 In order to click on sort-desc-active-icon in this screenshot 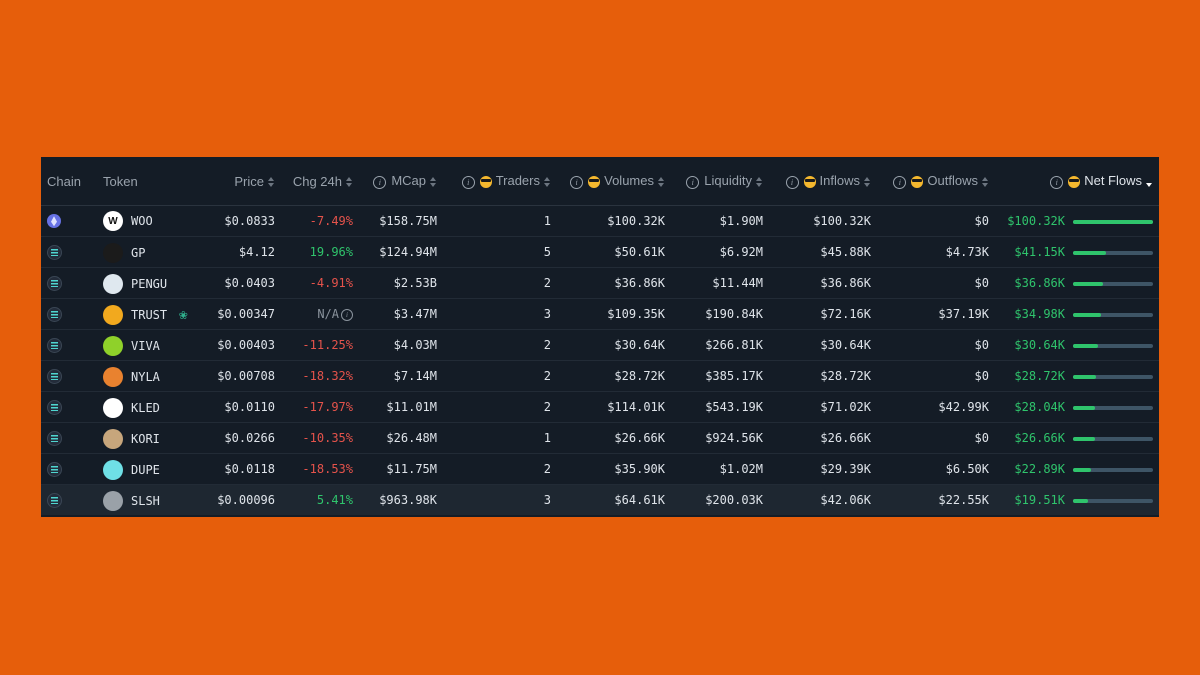, I will do `click(1149, 182)`.